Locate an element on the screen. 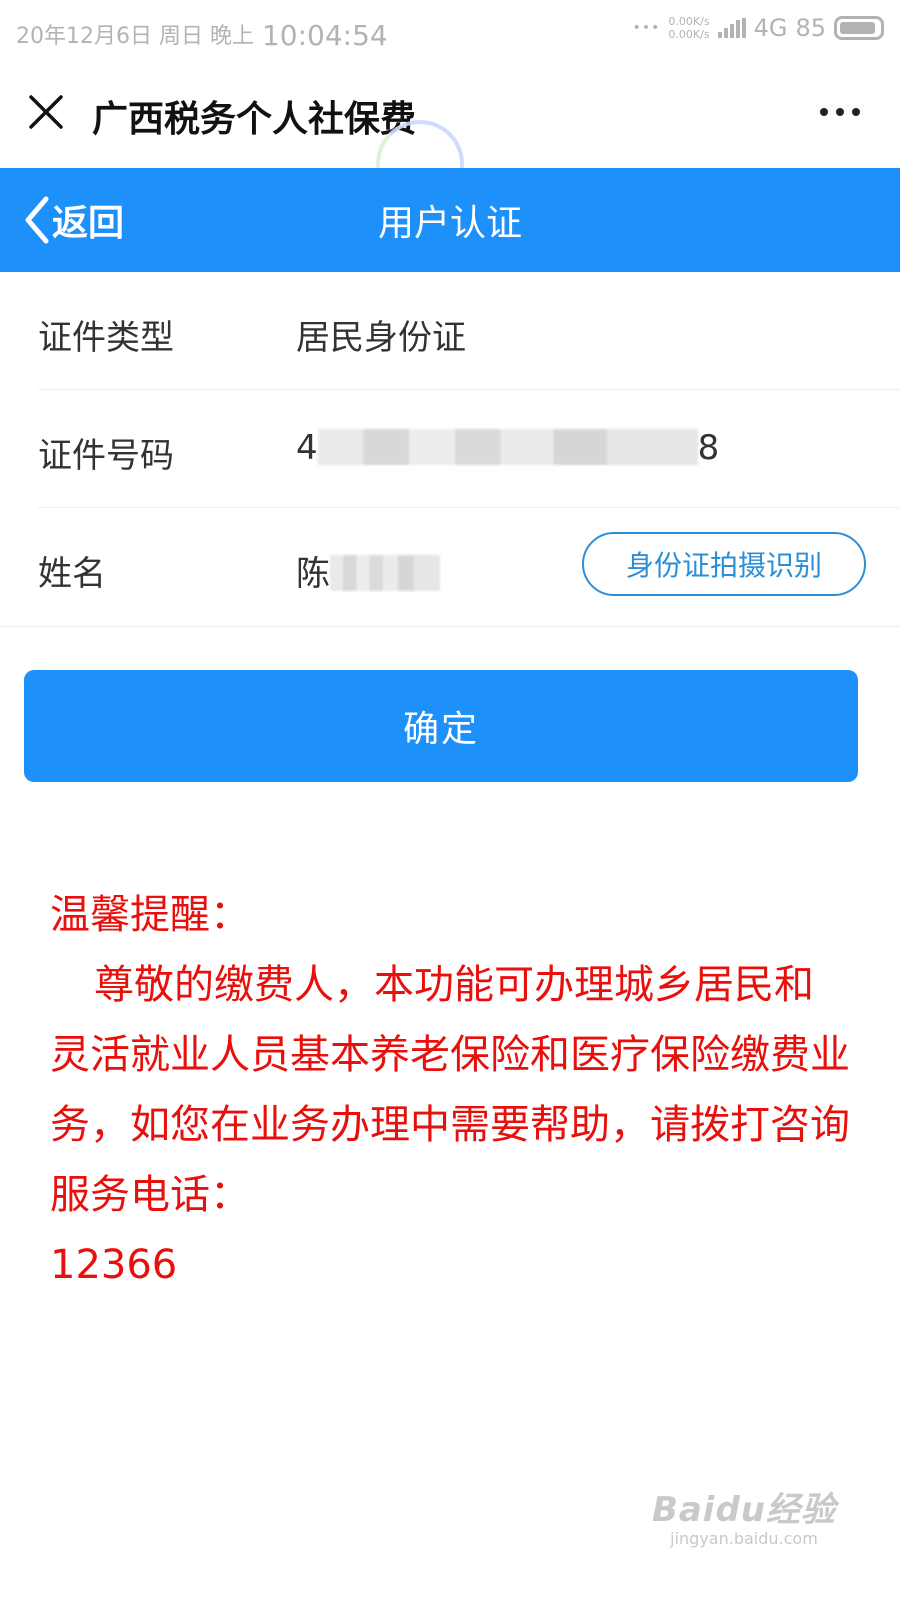  more-icon is located at coordinates (840, 112).